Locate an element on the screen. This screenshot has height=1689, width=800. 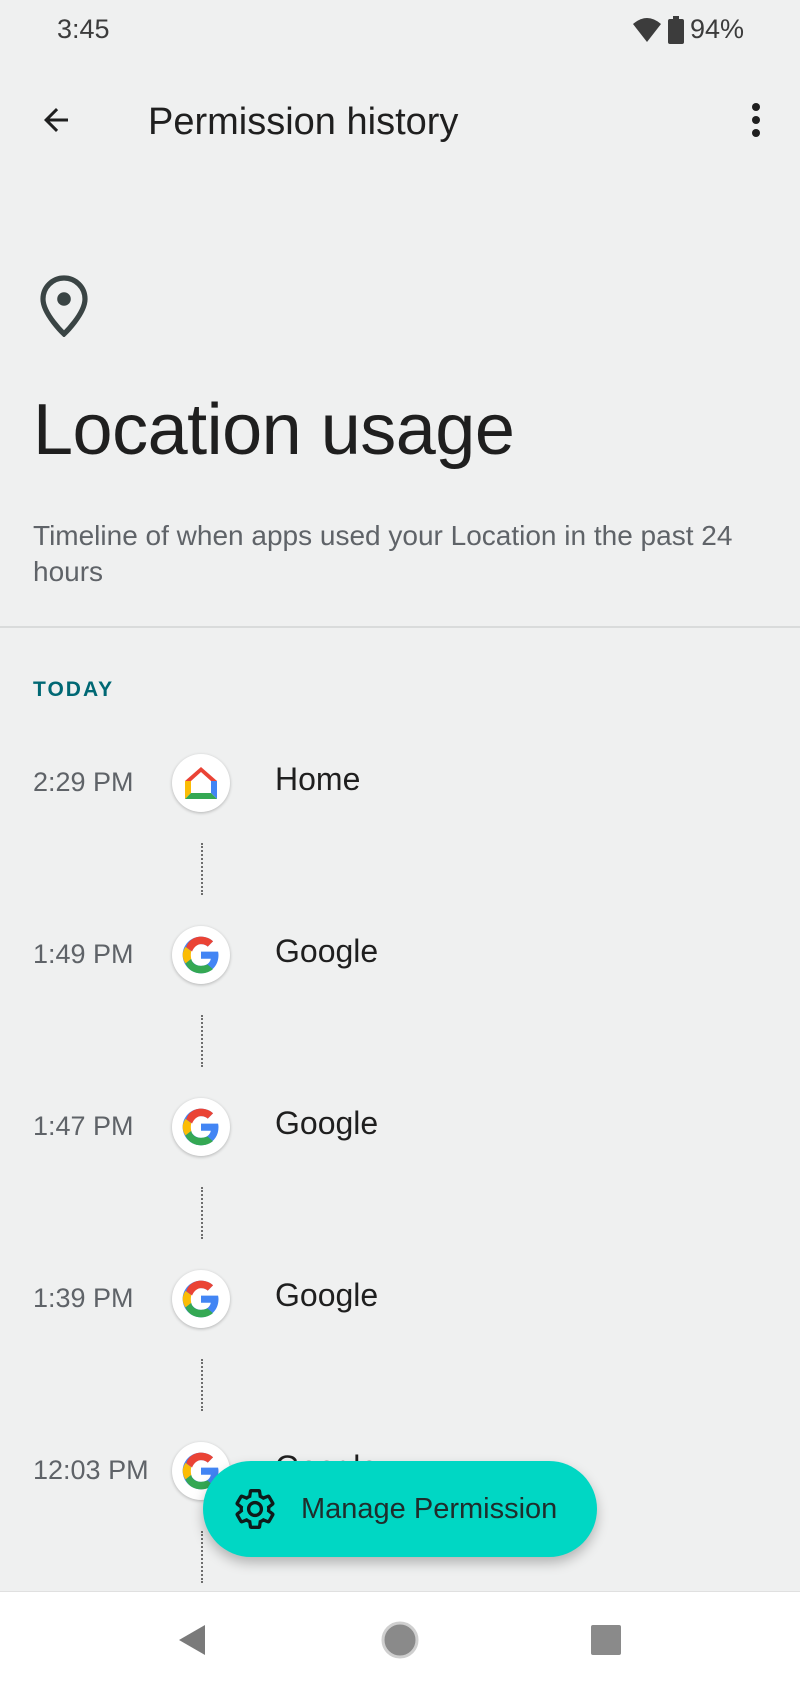
entry-app-name: Home is located at coordinates (318, 779).